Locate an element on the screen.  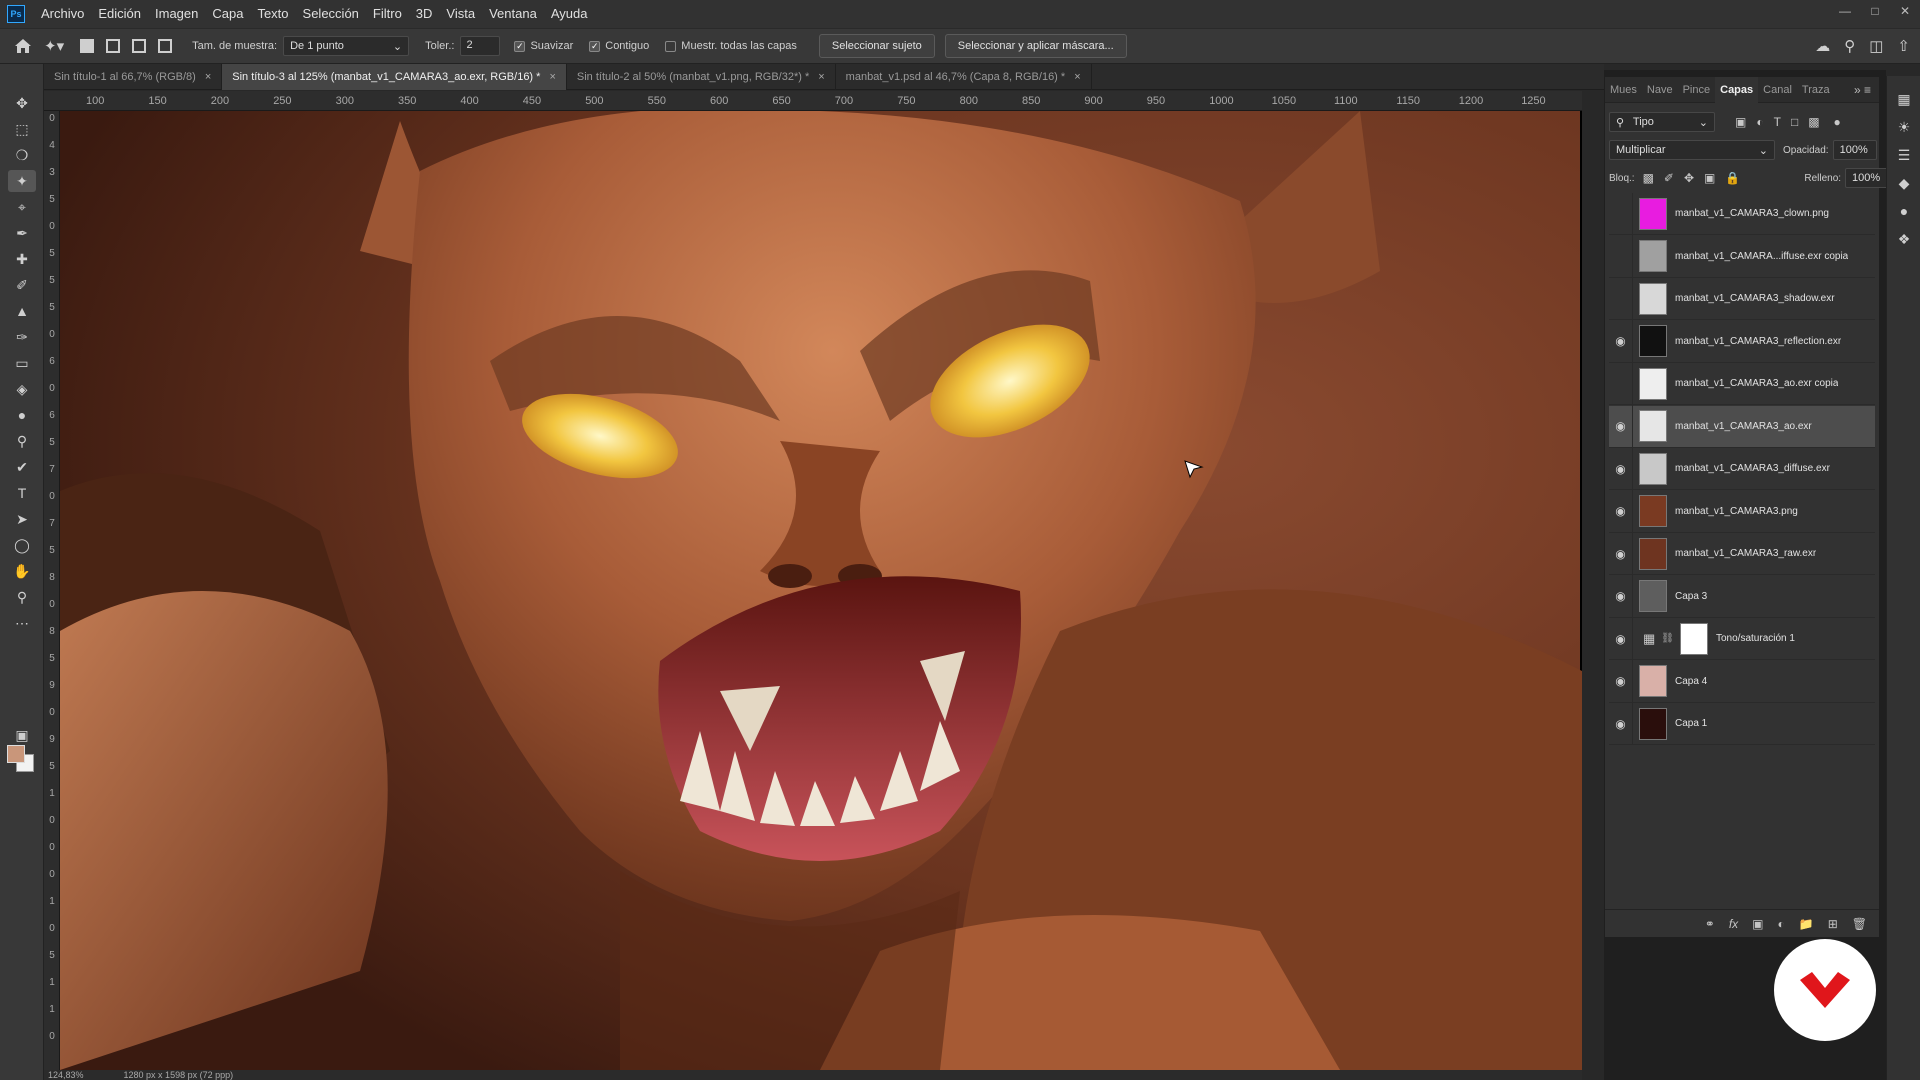
search-icon: ⚲ is located at coordinates (1849, 46).